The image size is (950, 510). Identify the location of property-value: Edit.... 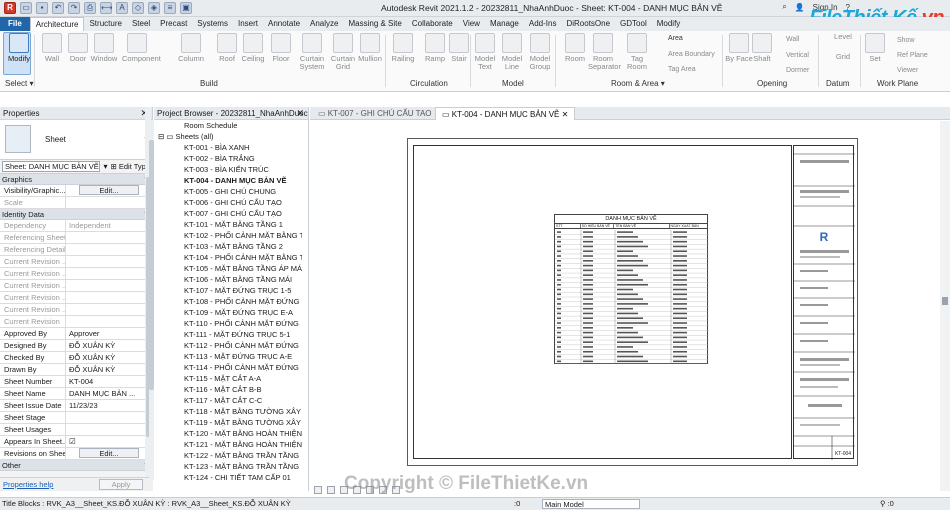
(109, 453).